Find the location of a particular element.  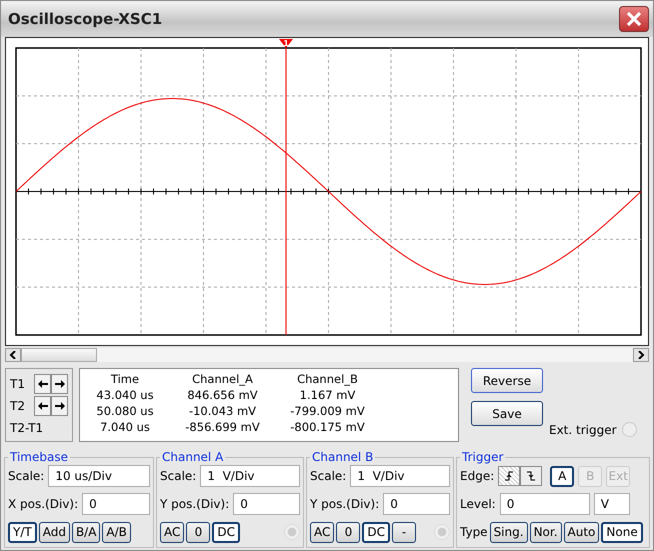

scroll-thumb is located at coordinates (59, 355).